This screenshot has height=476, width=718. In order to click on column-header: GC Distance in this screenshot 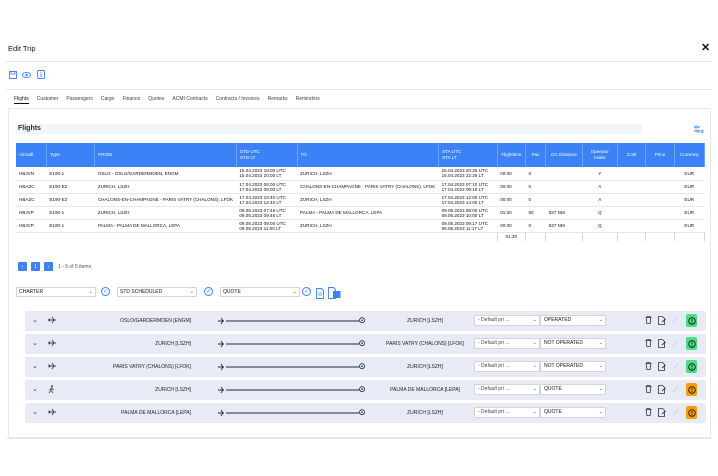, I will do `click(564, 155)`.